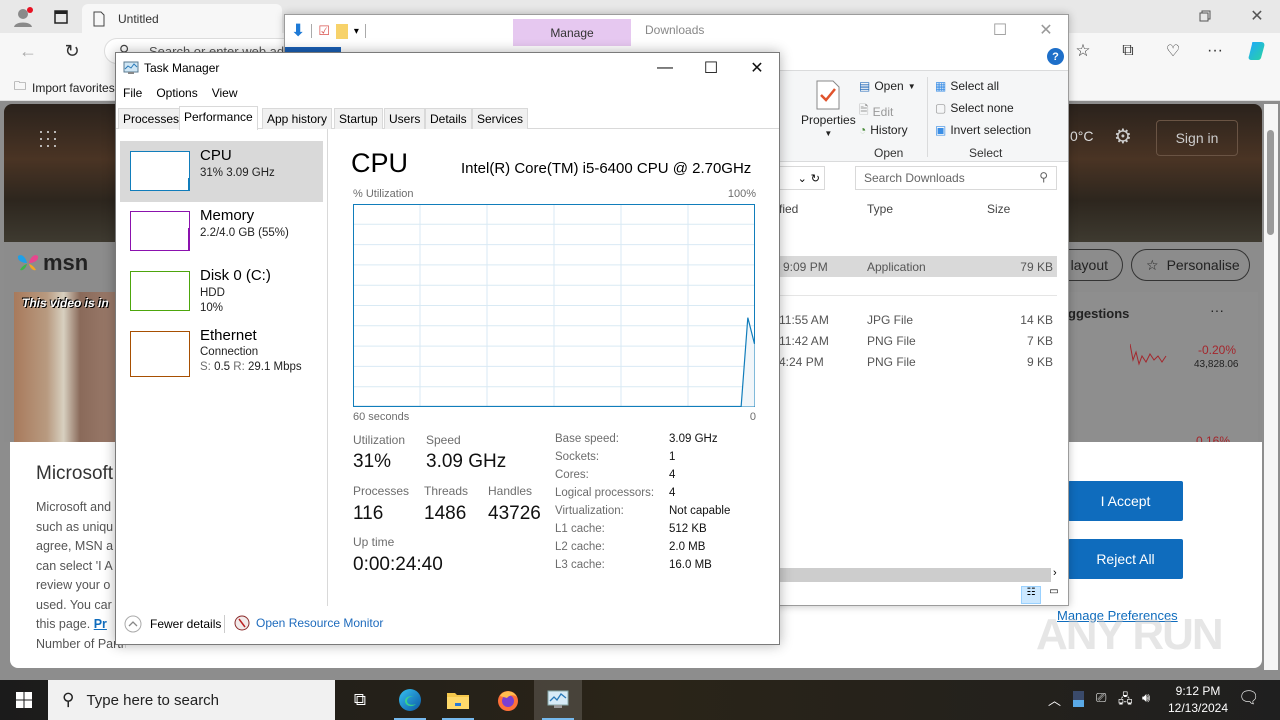 The image size is (1280, 720). Describe the element at coordinates (757, 68) in the screenshot. I see `tm-close-button: ✕` at that location.